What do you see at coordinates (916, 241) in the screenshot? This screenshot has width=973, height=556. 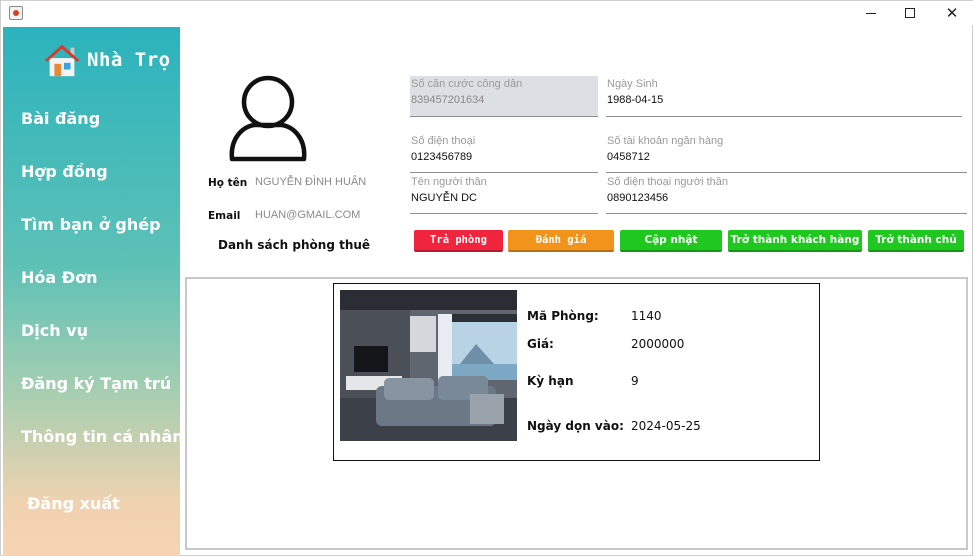 I see `become-owner-button: Trở thành chủ` at bounding box center [916, 241].